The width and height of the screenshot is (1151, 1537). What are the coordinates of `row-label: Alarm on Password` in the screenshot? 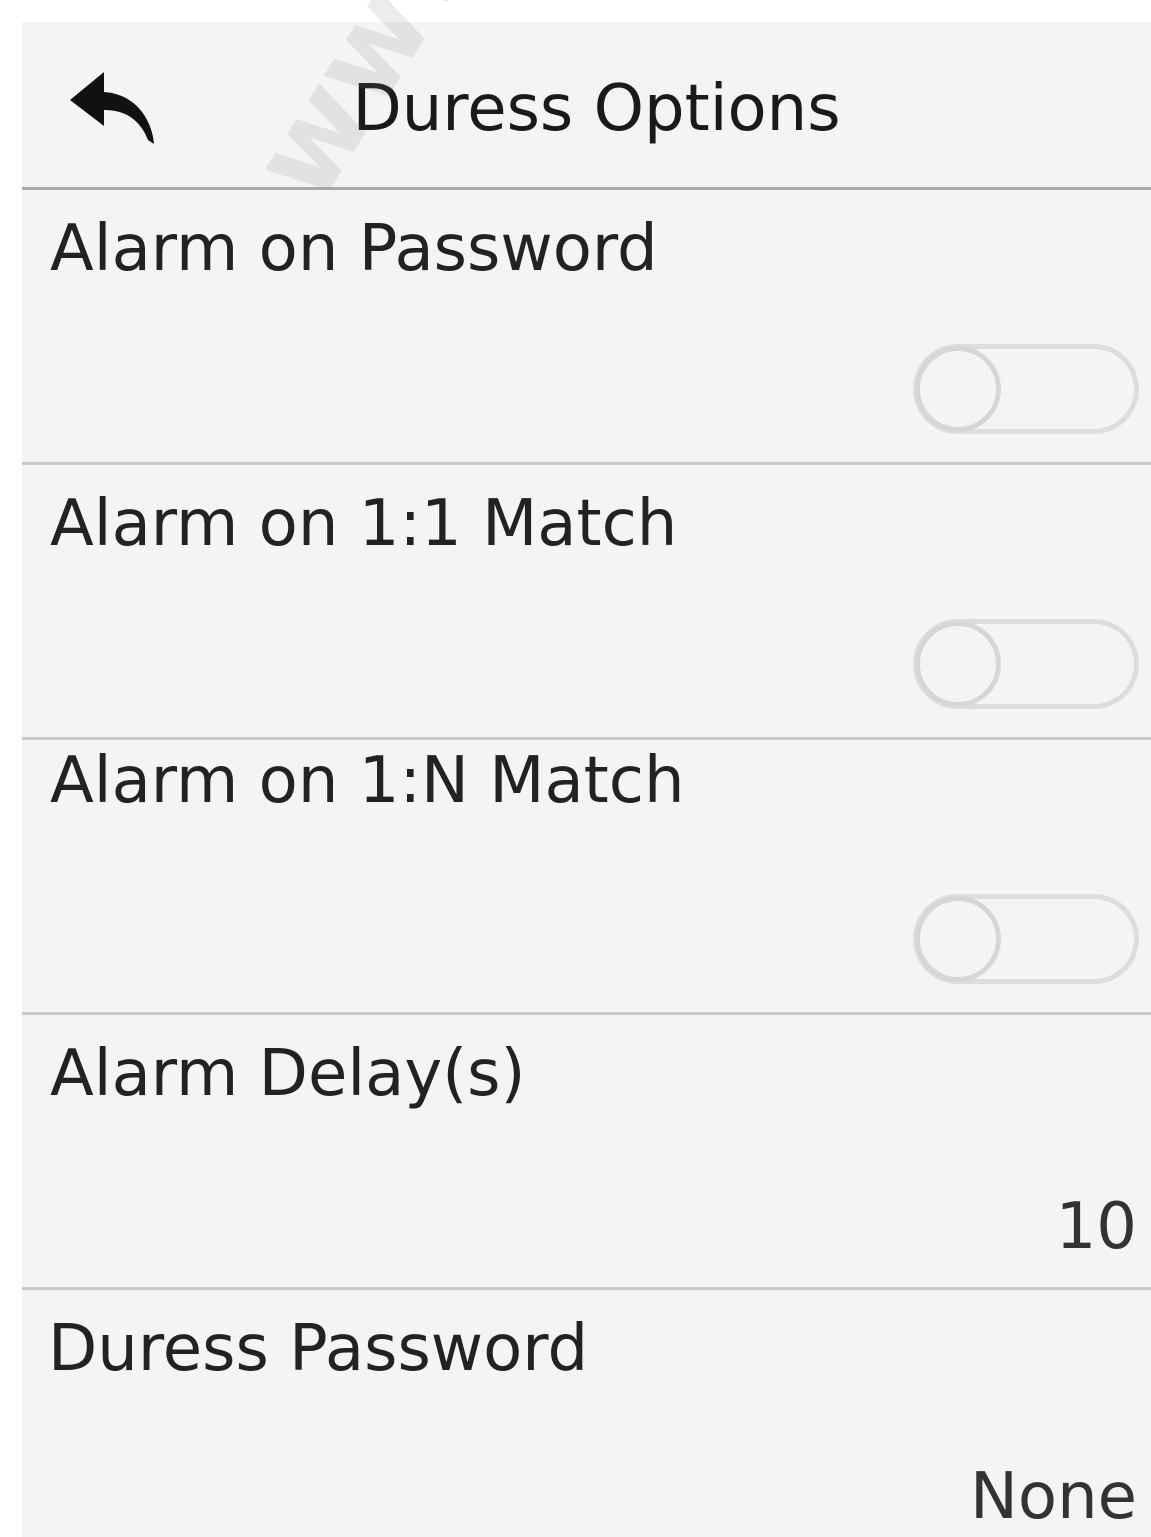 It's located at (354, 249).